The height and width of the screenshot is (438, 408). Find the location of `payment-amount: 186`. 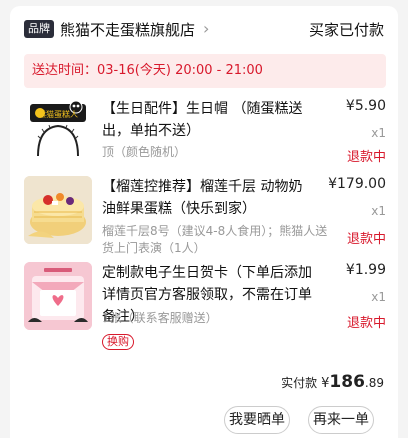

payment-amount: 186 is located at coordinates (347, 382).